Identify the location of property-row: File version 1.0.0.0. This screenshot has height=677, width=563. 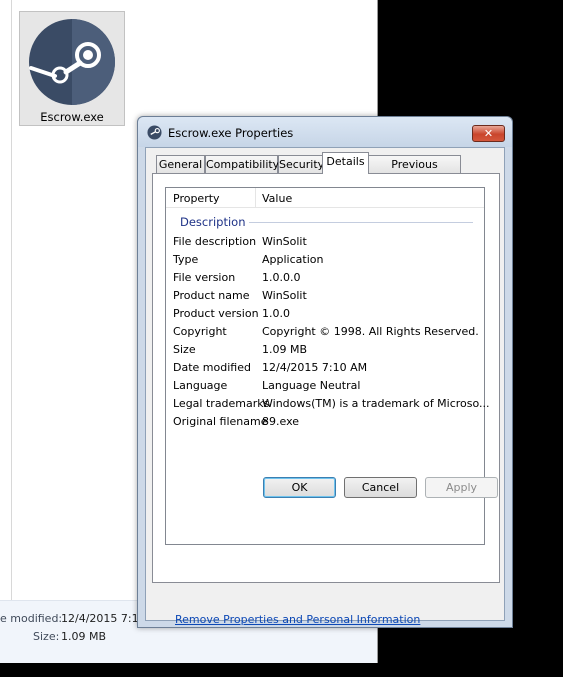
(325, 278).